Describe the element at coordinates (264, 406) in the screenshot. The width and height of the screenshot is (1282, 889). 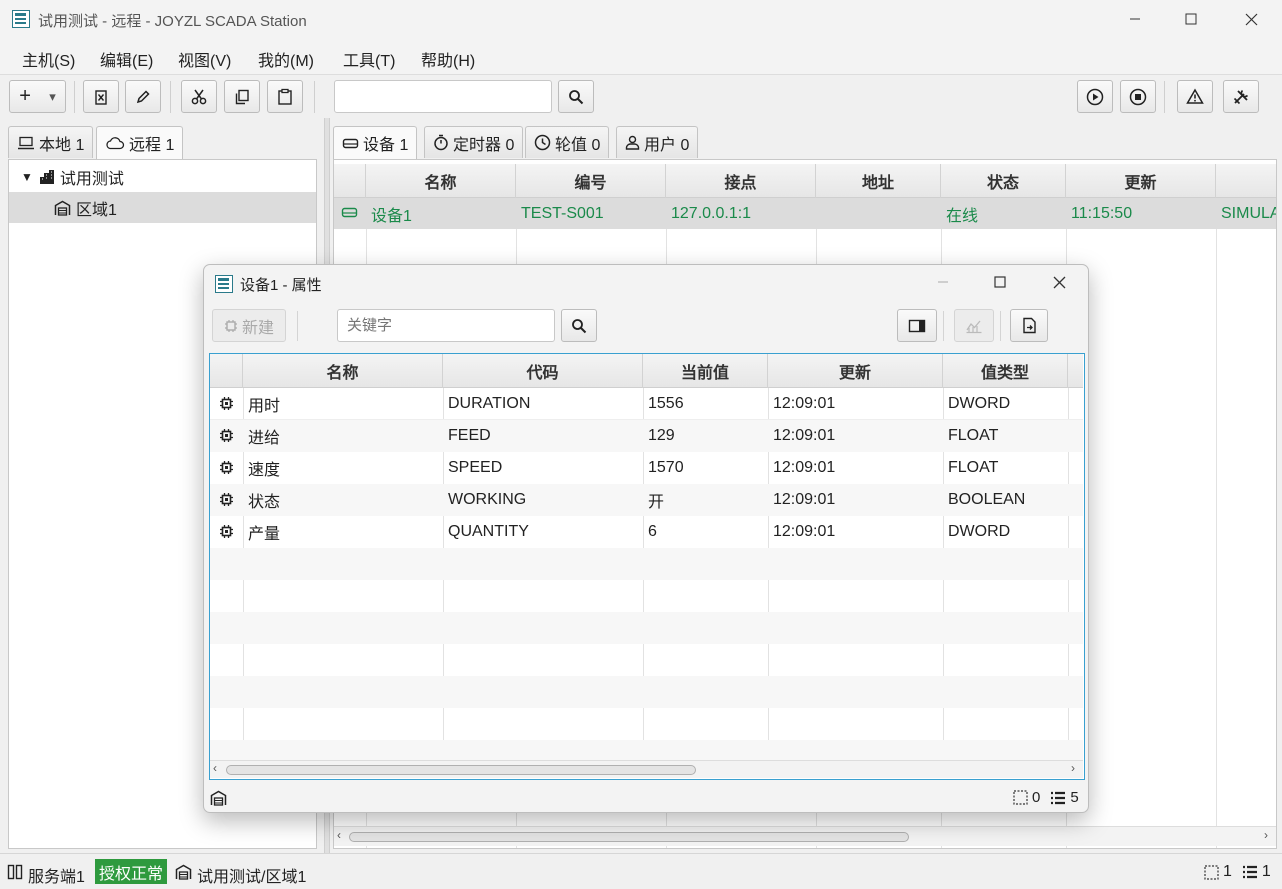
I see `prop-name: 用时` at that location.